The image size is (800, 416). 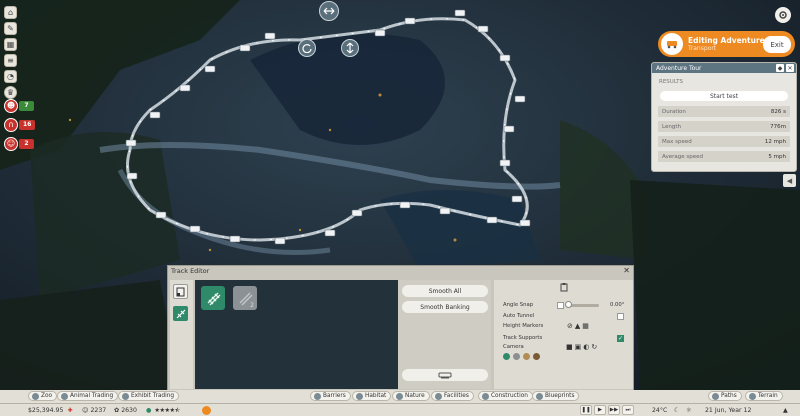 I want to click on alert-icon, so click(x=206, y=410).